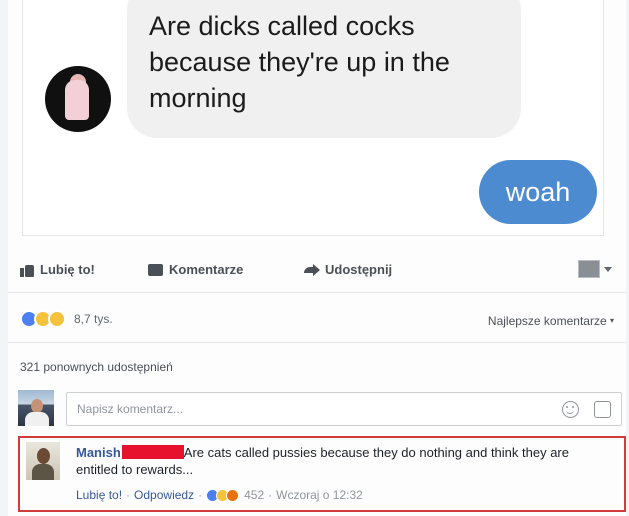  Describe the element at coordinates (78, 99) in the screenshot. I see `sender-avatar` at that location.